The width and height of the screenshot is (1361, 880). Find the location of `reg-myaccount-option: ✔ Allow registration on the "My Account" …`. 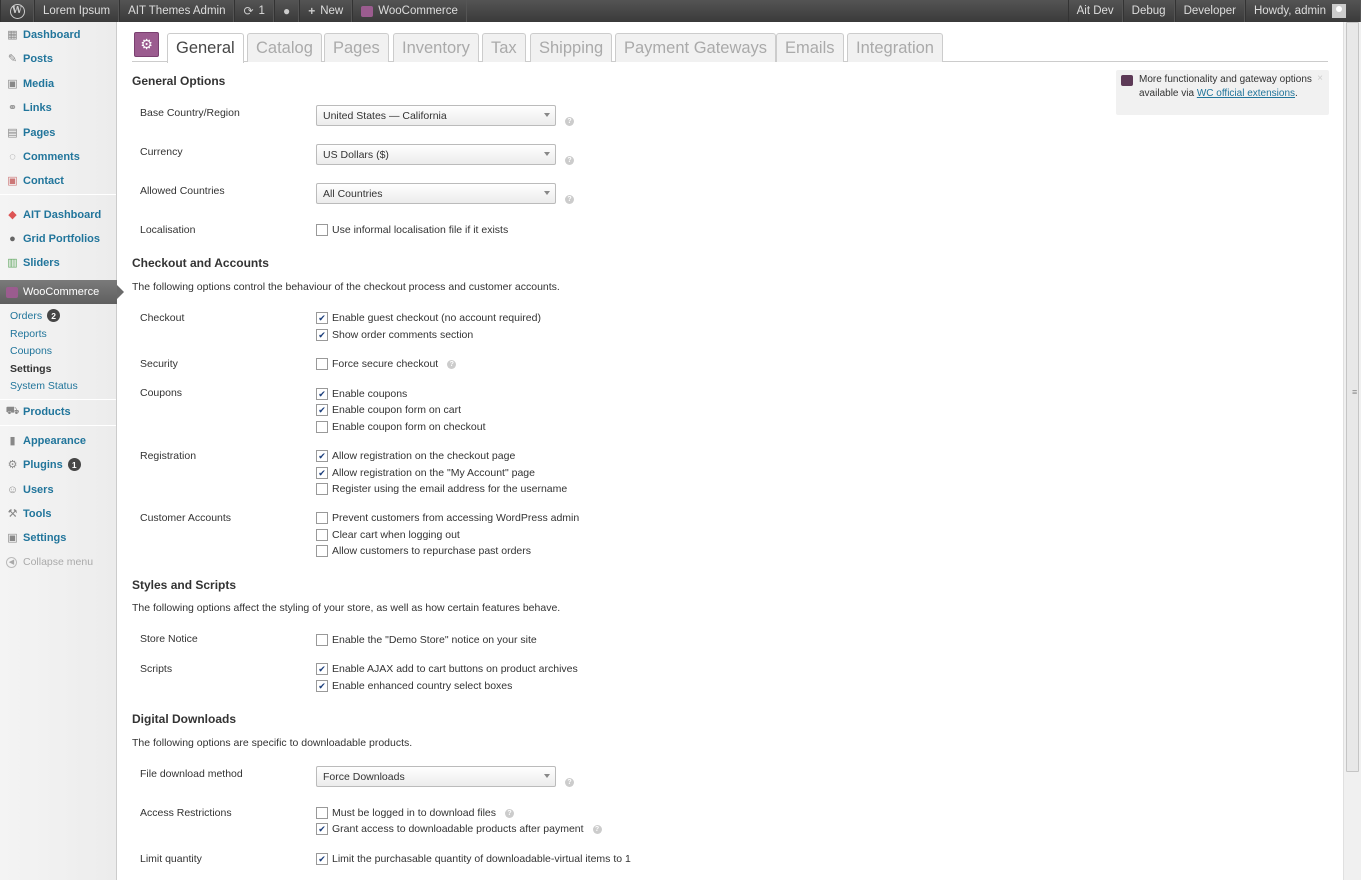

reg-myaccount-option: ✔ Allow registration on the "My Account" … is located at coordinates (425, 473).